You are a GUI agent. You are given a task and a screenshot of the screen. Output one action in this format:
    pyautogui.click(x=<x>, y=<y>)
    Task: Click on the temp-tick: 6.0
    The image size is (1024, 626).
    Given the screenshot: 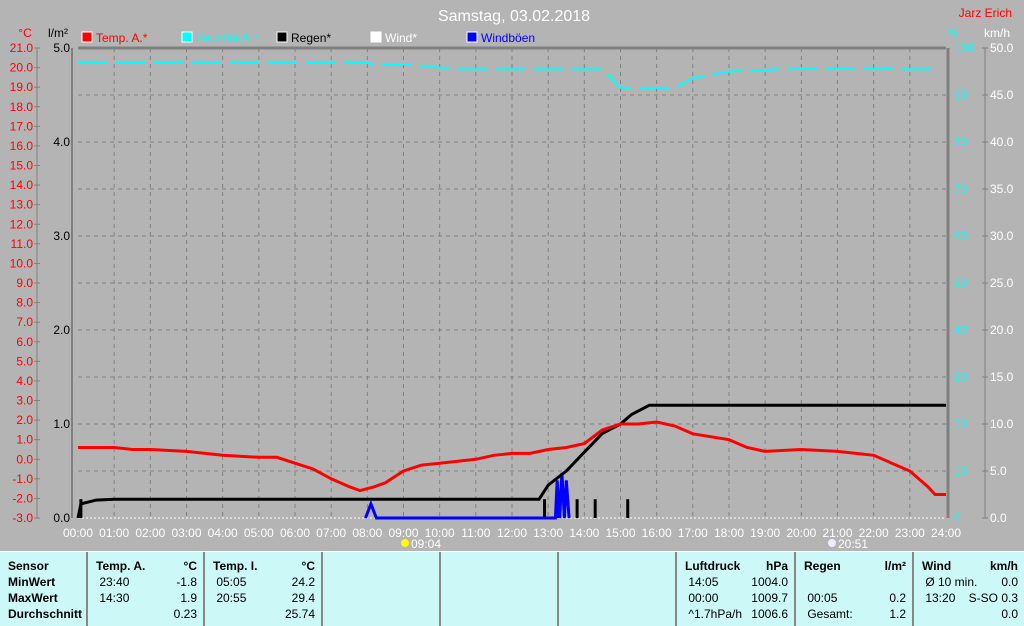 What is the action you would take?
    pyautogui.click(x=24, y=342)
    